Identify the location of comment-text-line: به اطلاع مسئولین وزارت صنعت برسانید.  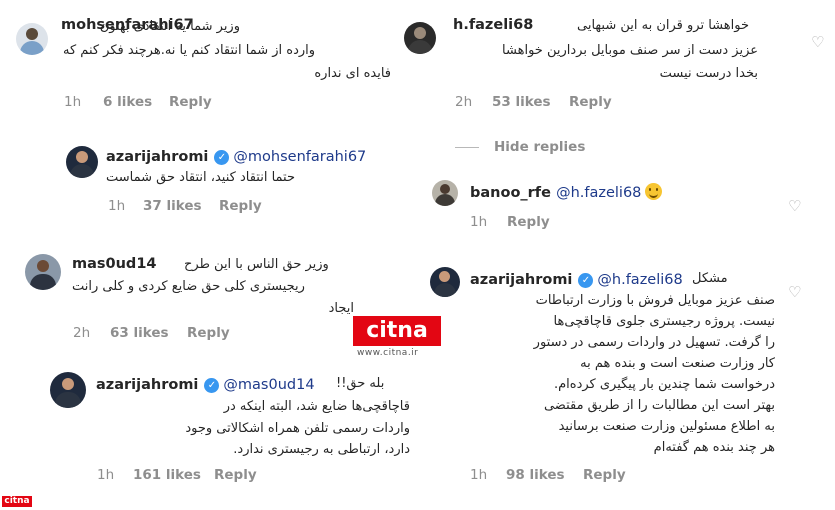
(666, 426).